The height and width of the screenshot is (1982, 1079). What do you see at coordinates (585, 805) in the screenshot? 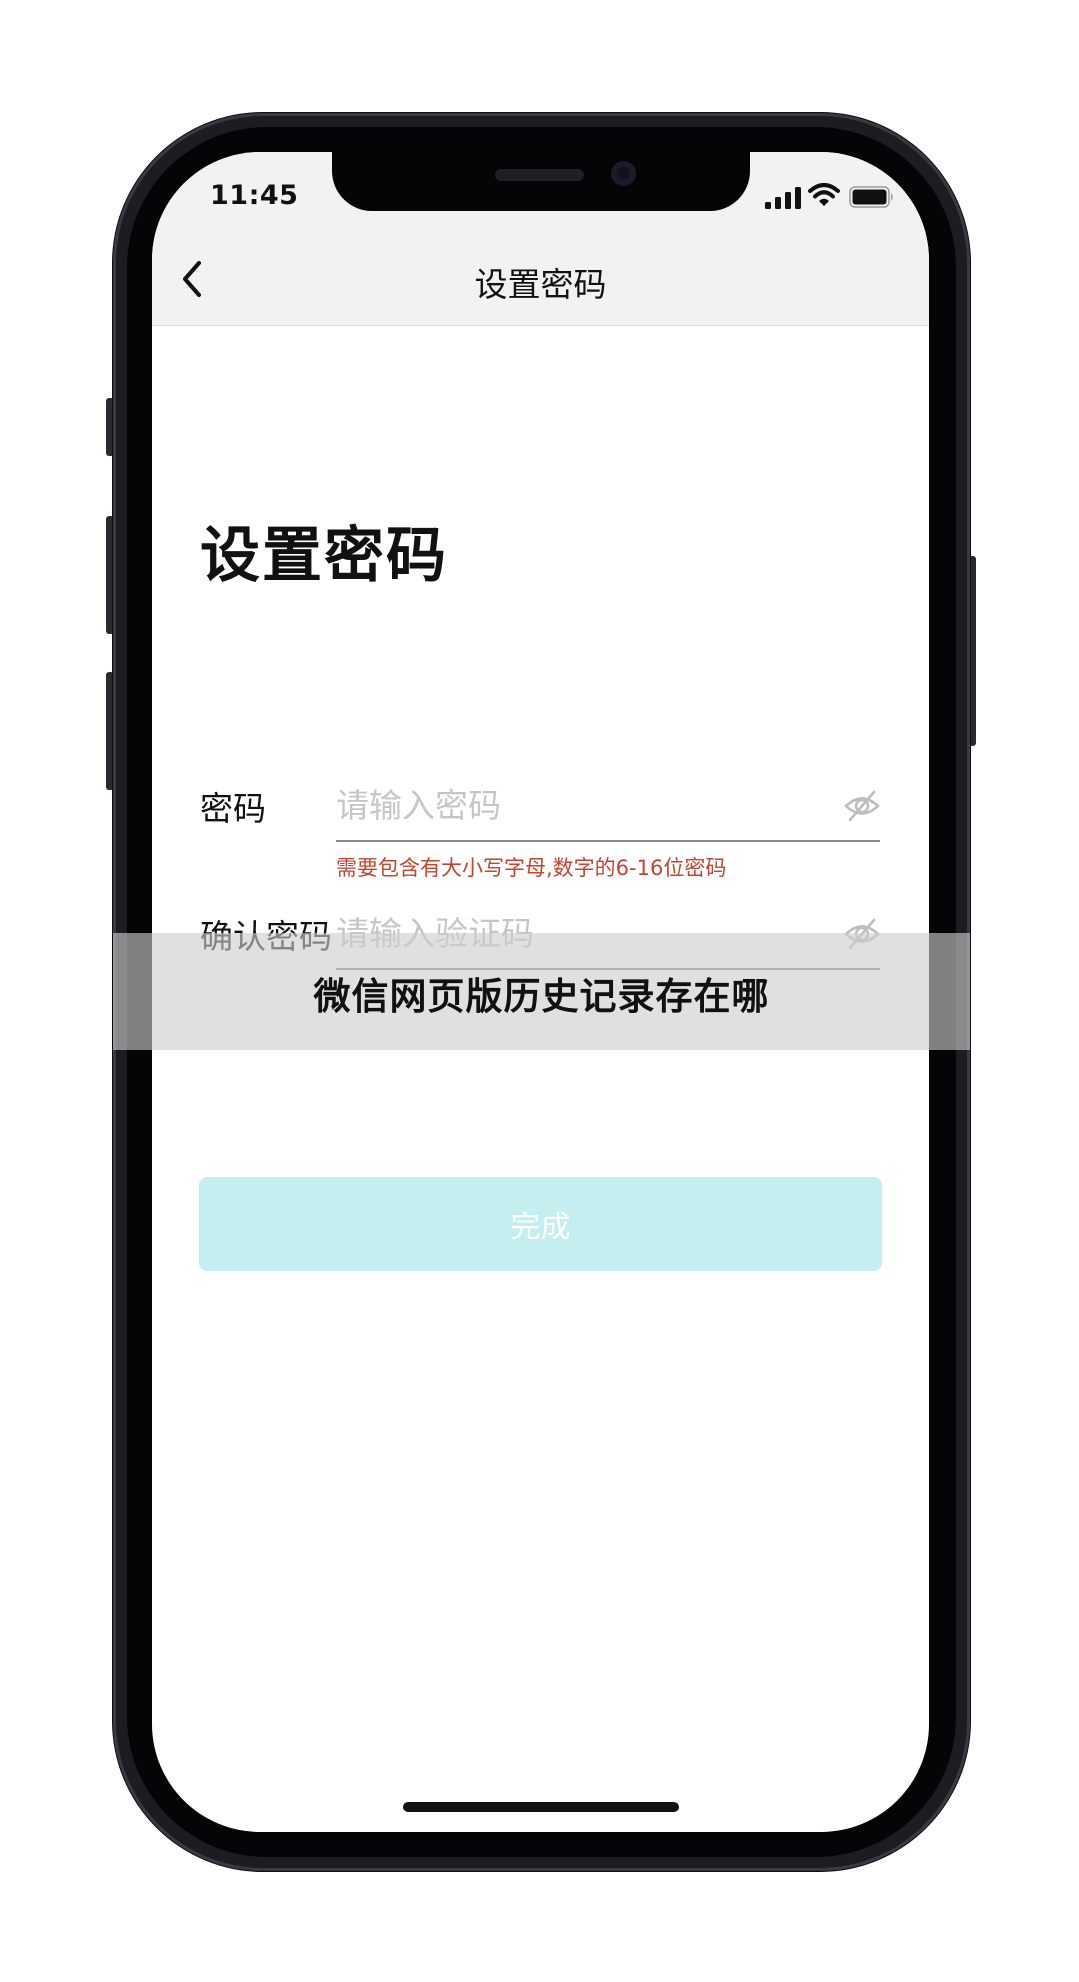
I see `password-input` at bounding box center [585, 805].